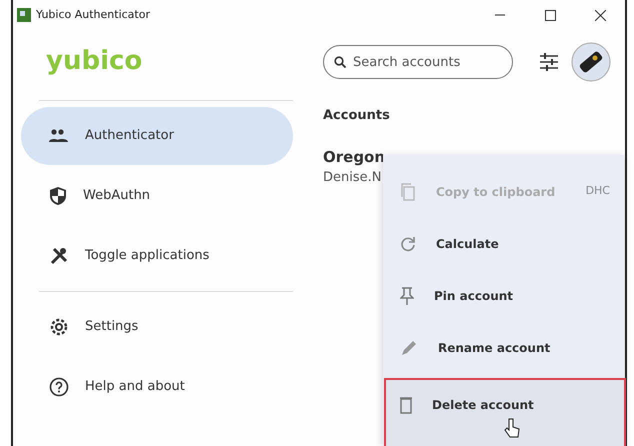  I want to click on pin-icon, so click(407, 295).